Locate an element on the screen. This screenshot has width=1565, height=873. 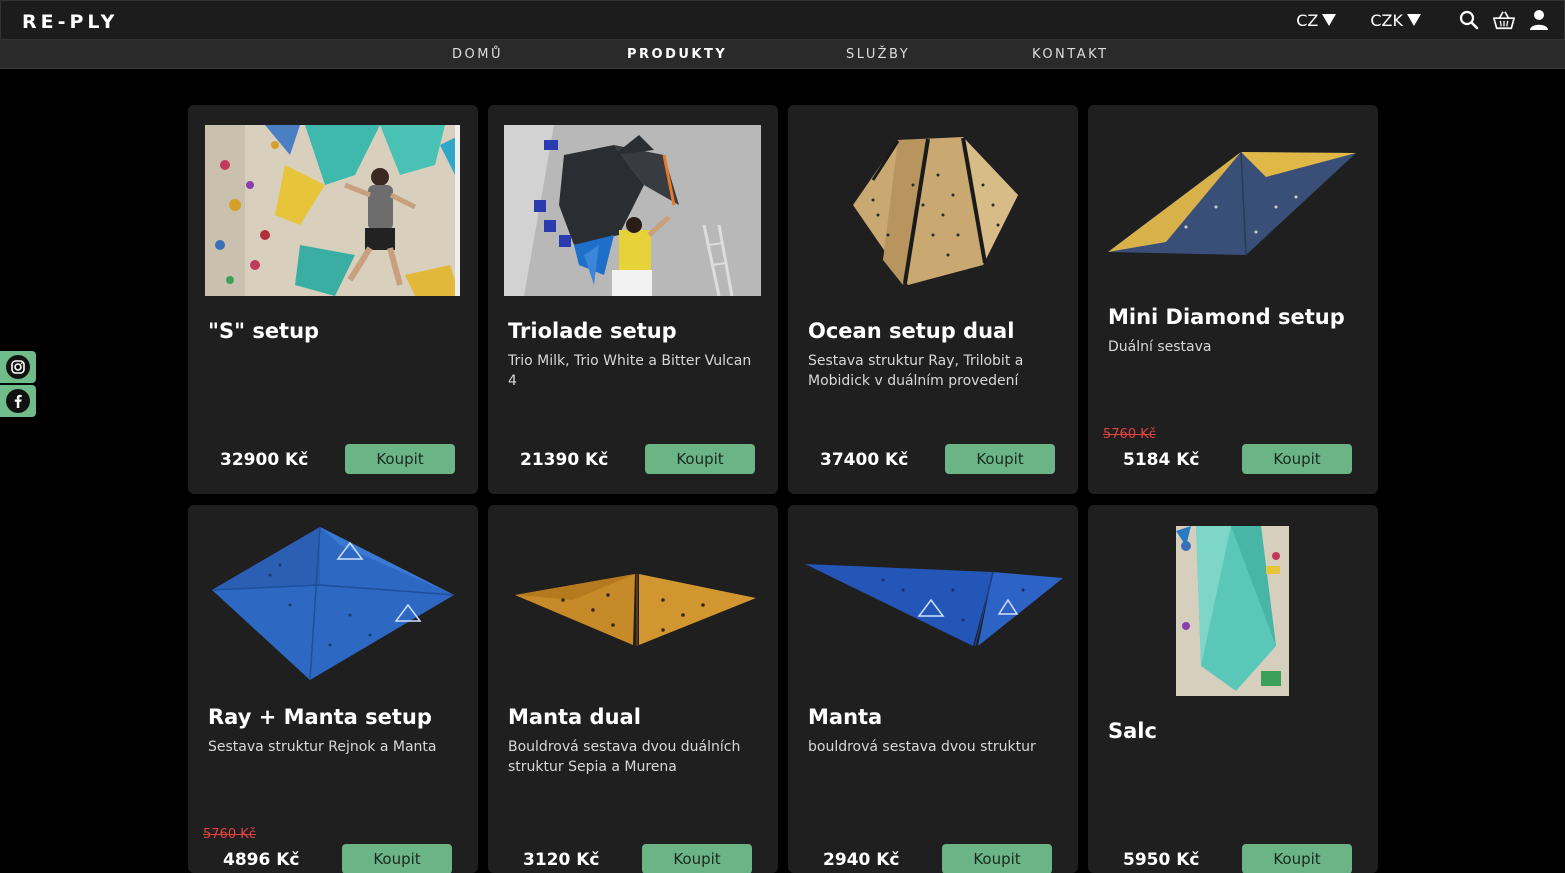
main-nav: DOMŮ PRODUKTY SLUŽBY KONTAKT is located at coordinates (782, 54).